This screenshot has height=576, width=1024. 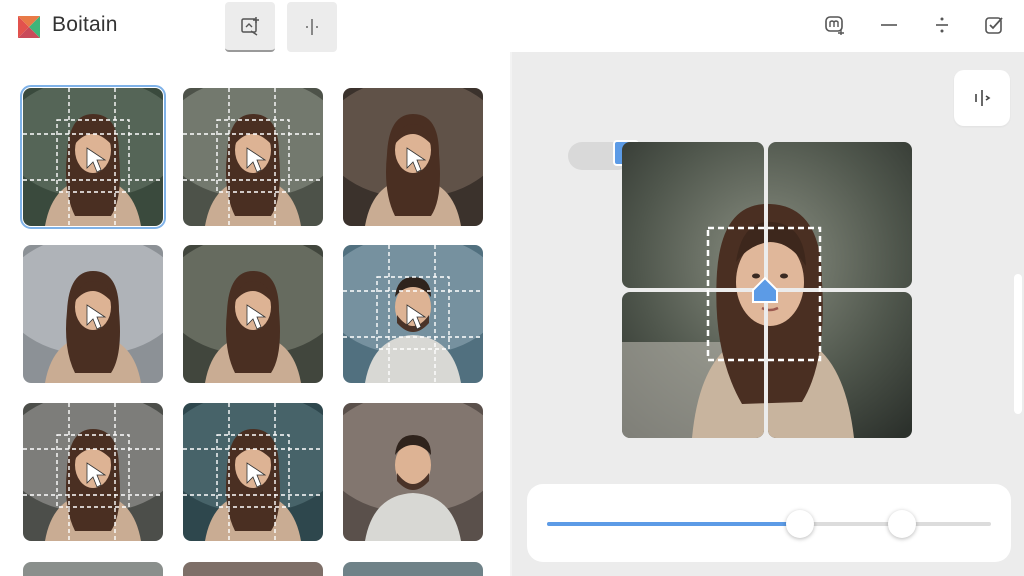 I want to click on checkbox-icon, so click(x=994, y=25).